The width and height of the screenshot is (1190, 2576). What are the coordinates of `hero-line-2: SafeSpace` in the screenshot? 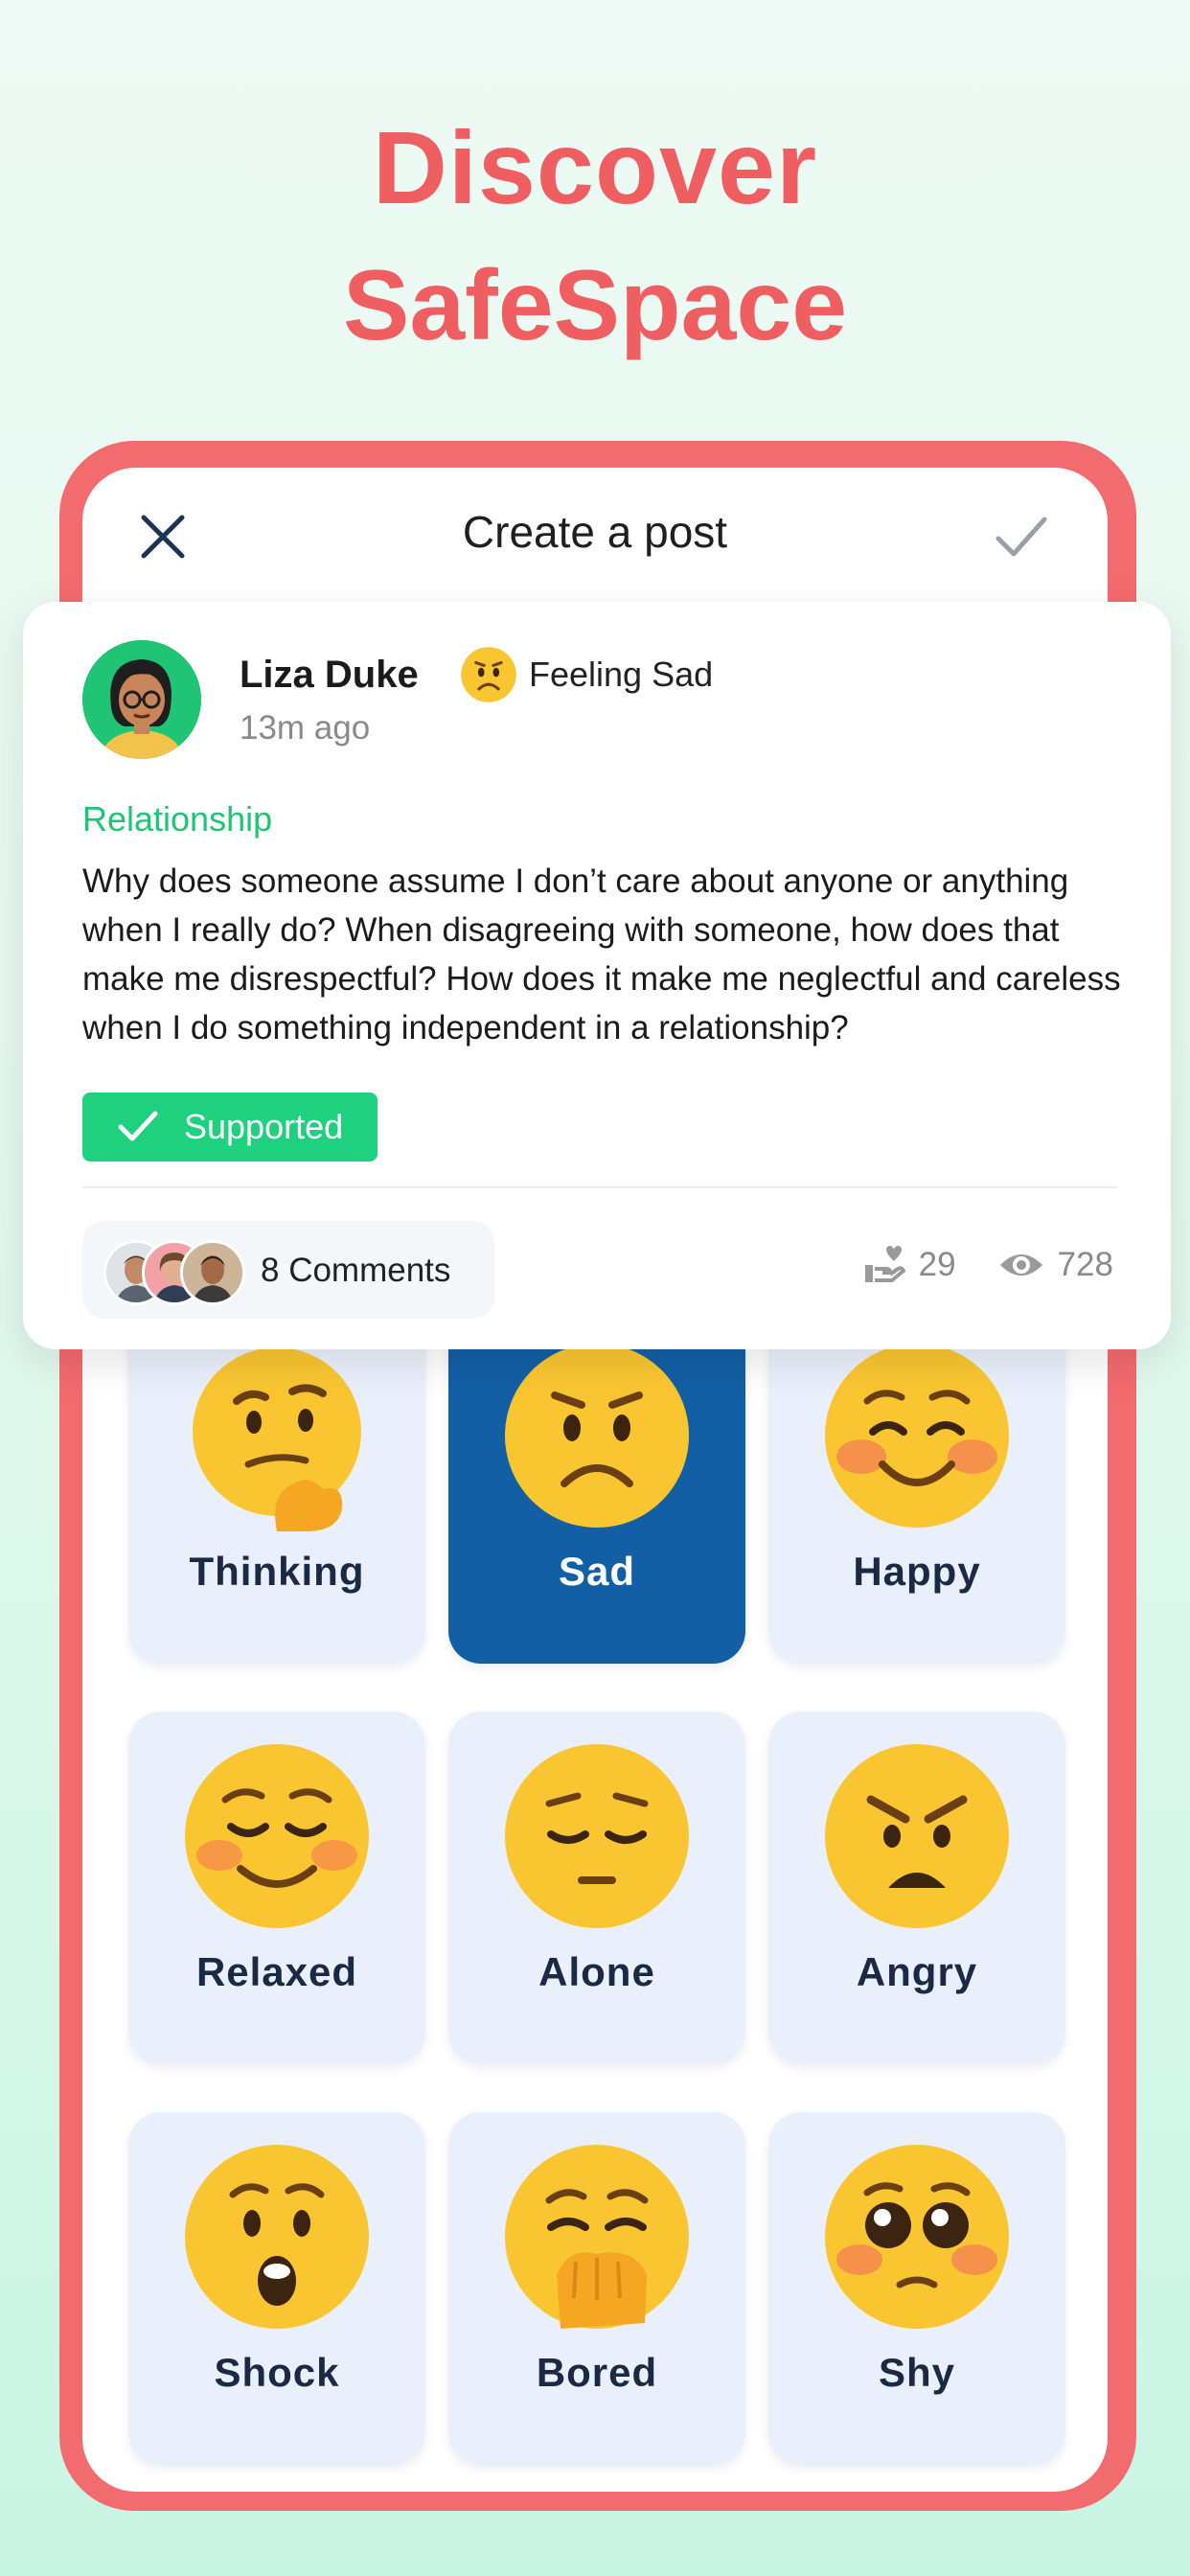 It's located at (595, 305).